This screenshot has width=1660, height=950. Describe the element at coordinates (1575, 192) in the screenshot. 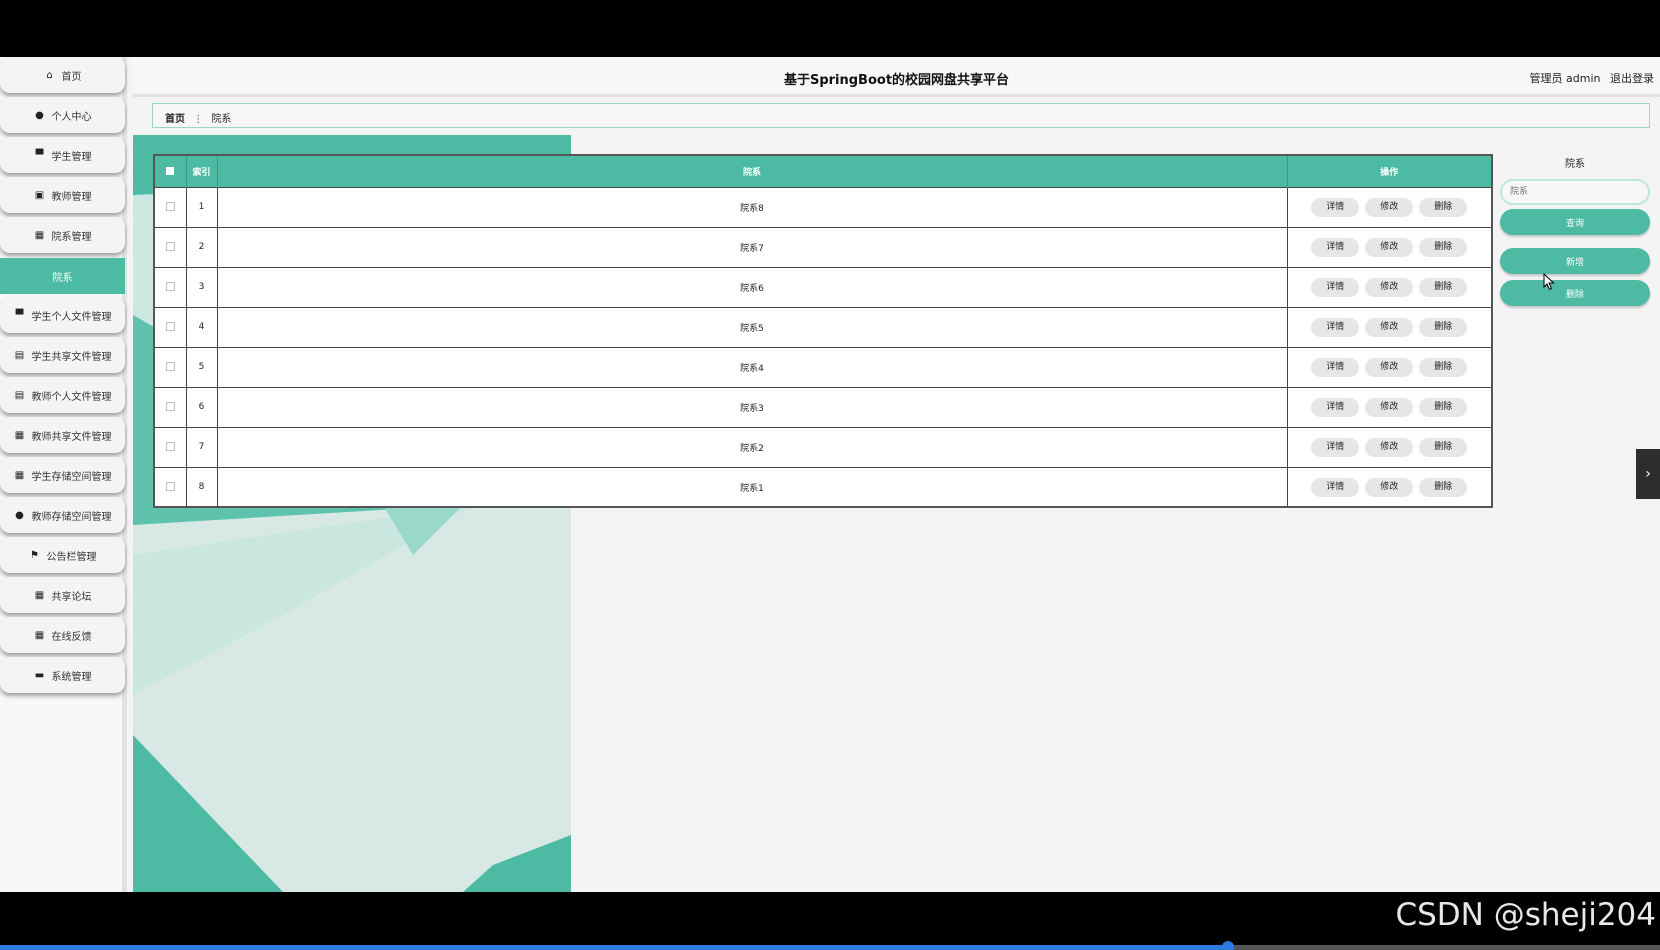

I see `search-input` at that location.